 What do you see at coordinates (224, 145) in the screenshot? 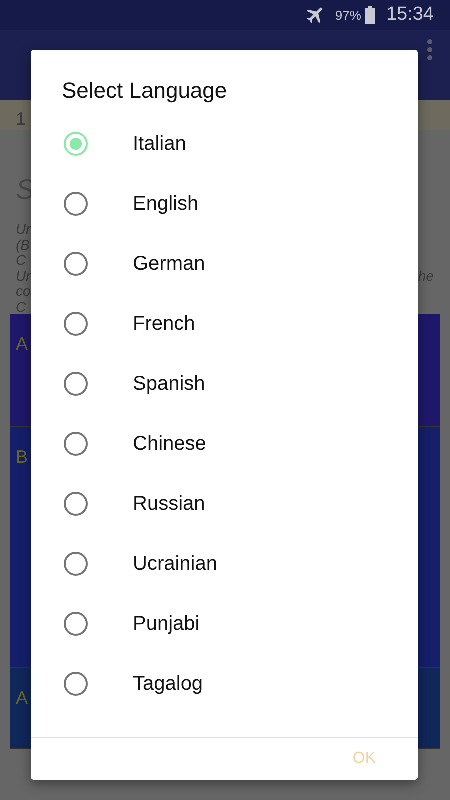
I see `language-option: Italian` at bounding box center [224, 145].